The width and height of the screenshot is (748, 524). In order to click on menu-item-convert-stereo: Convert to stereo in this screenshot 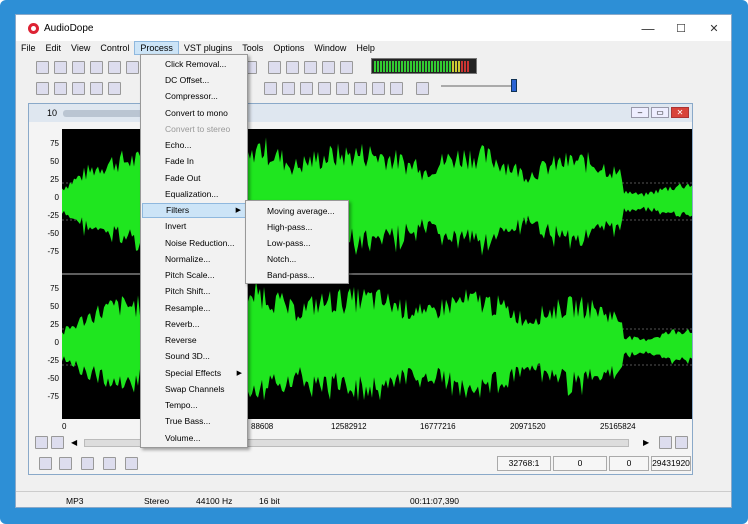, I will do `click(198, 129)`.